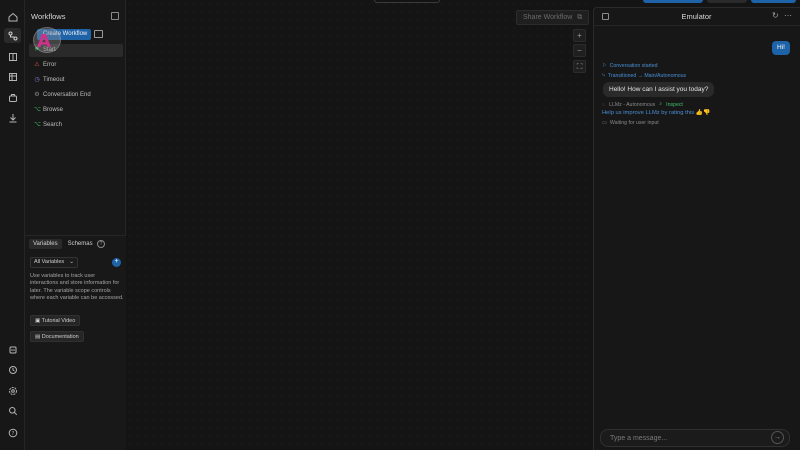  What do you see at coordinates (12, 369) in the screenshot?
I see `history-icon` at bounding box center [12, 369].